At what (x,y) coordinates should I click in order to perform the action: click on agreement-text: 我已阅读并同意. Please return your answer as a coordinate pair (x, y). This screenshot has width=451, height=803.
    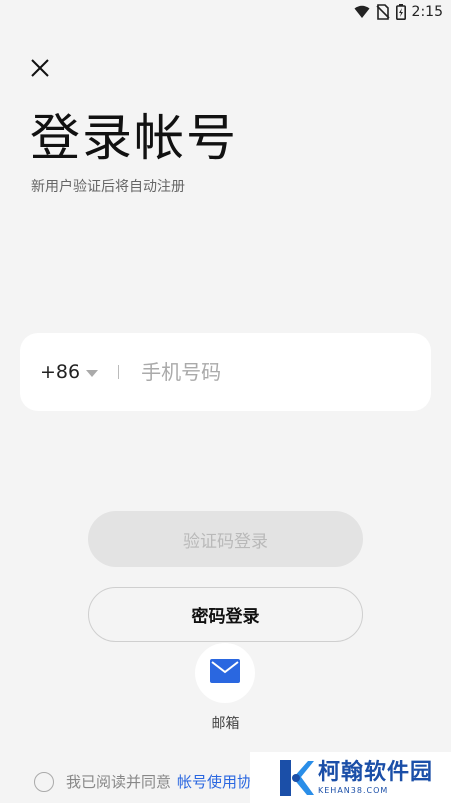
    Looking at the image, I should click on (119, 782).